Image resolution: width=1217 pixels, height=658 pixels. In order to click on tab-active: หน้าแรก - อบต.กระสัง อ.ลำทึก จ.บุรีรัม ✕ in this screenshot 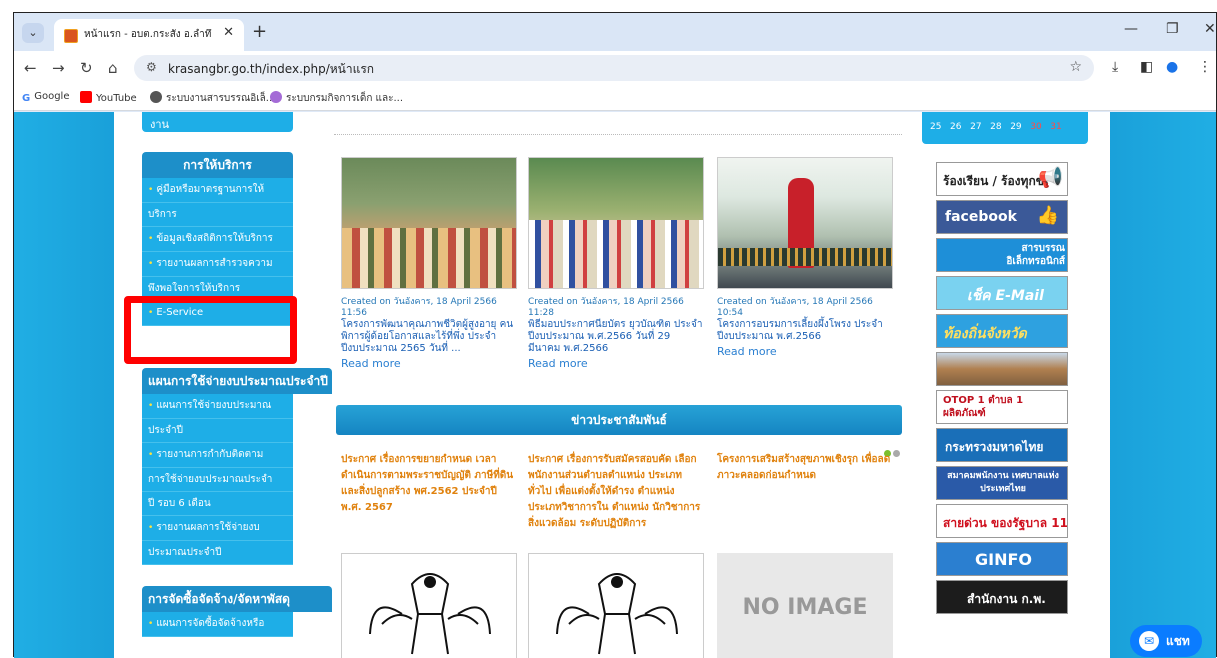, I will do `click(149, 35)`.